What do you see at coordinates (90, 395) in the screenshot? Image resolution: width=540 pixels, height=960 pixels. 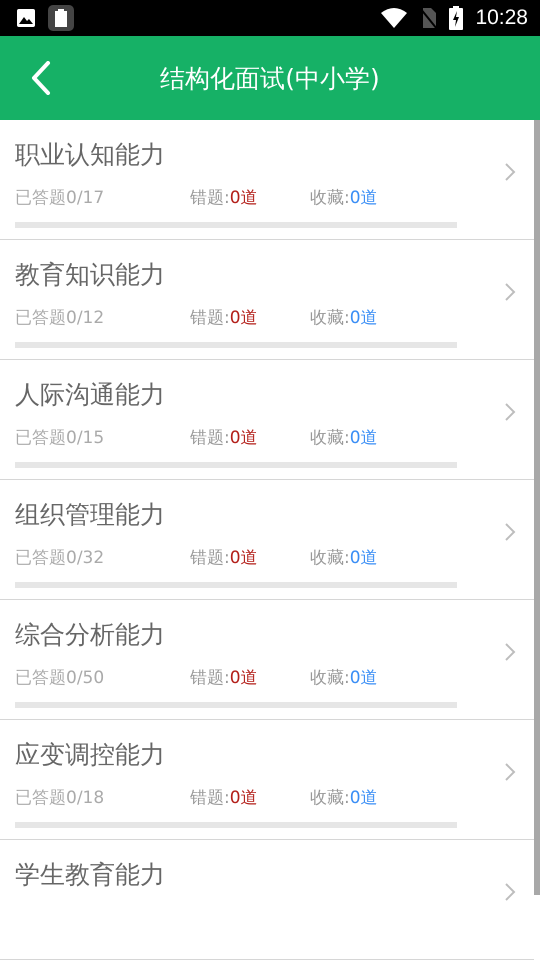 I see `category-title: 人际沟通能力` at bounding box center [90, 395].